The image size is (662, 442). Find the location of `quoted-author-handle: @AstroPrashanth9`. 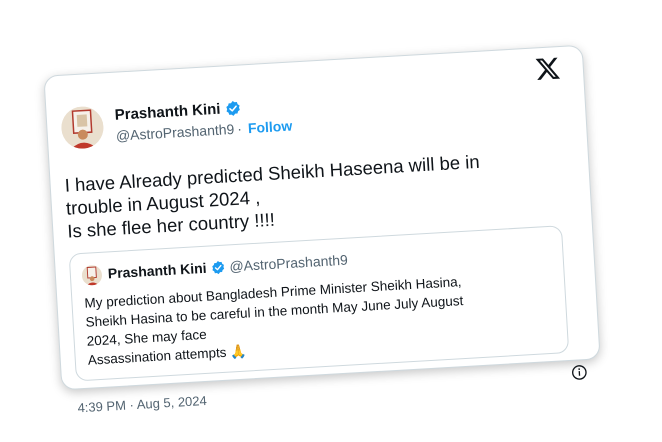

quoted-author-handle: @AstroPrashanth9 is located at coordinates (288, 263).